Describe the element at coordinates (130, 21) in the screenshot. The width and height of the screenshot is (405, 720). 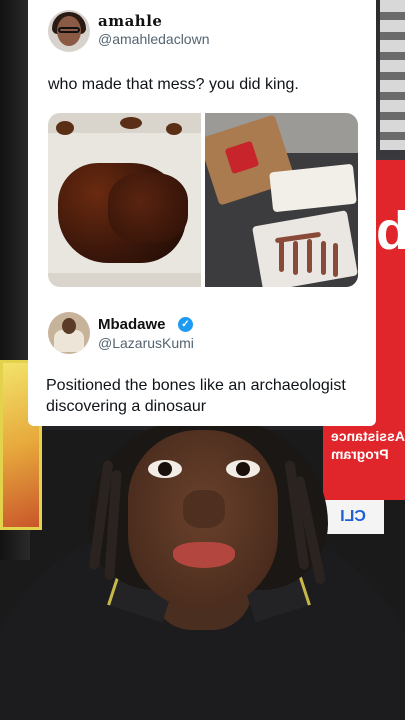
I see `tweet1-display-name: amahle` at that location.